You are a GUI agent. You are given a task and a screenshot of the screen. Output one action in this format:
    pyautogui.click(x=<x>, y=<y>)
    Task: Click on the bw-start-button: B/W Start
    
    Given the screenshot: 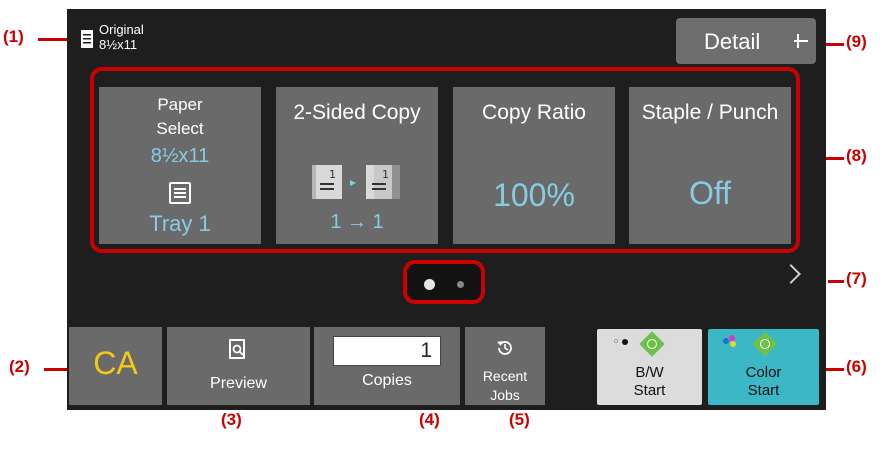 What is the action you would take?
    pyautogui.click(x=649, y=367)
    